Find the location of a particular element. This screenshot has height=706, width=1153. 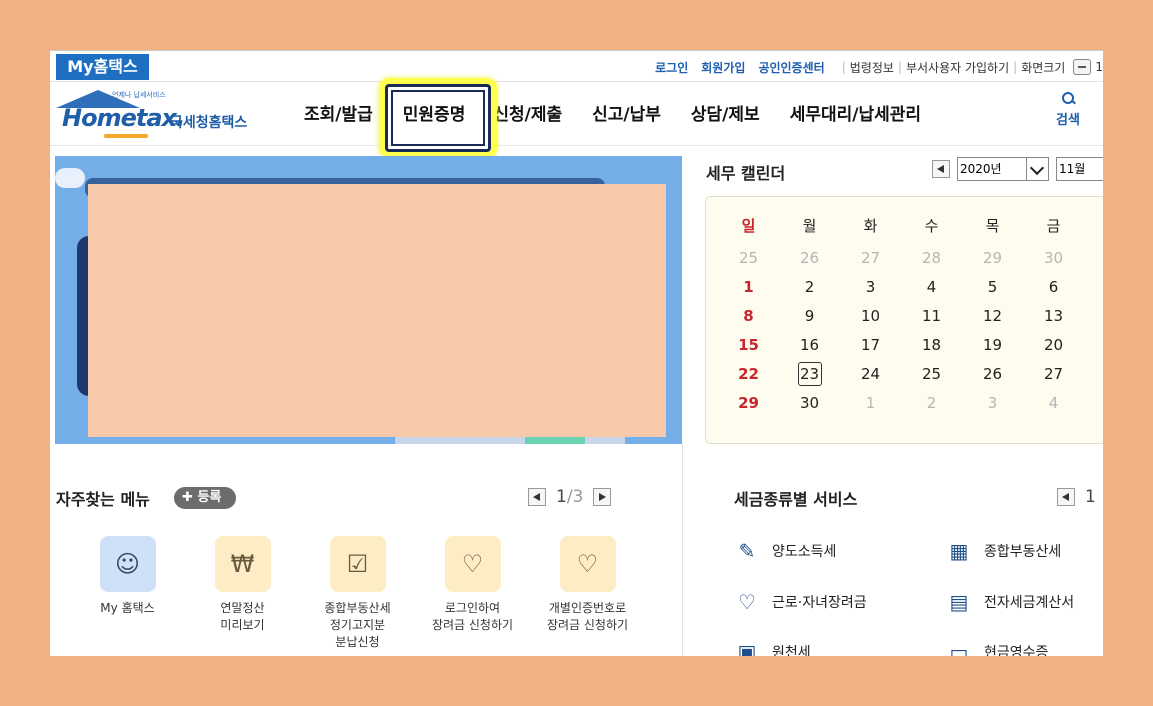

calendar-day: 8 is located at coordinates (748, 316).